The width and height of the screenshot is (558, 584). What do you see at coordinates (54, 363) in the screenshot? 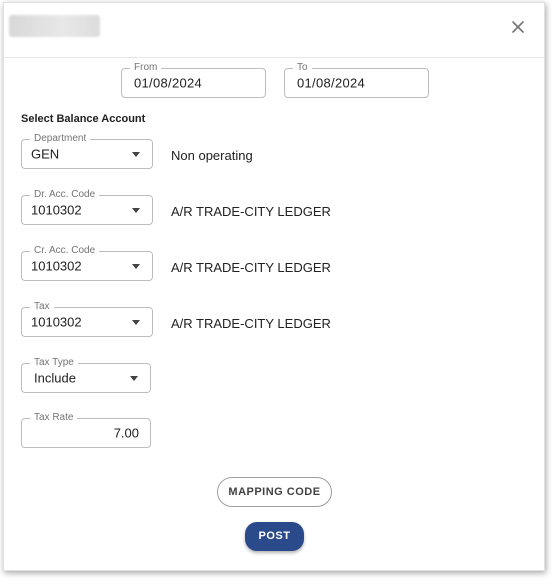
I see `tax-type-label: Tax Type` at bounding box center [54, 363].